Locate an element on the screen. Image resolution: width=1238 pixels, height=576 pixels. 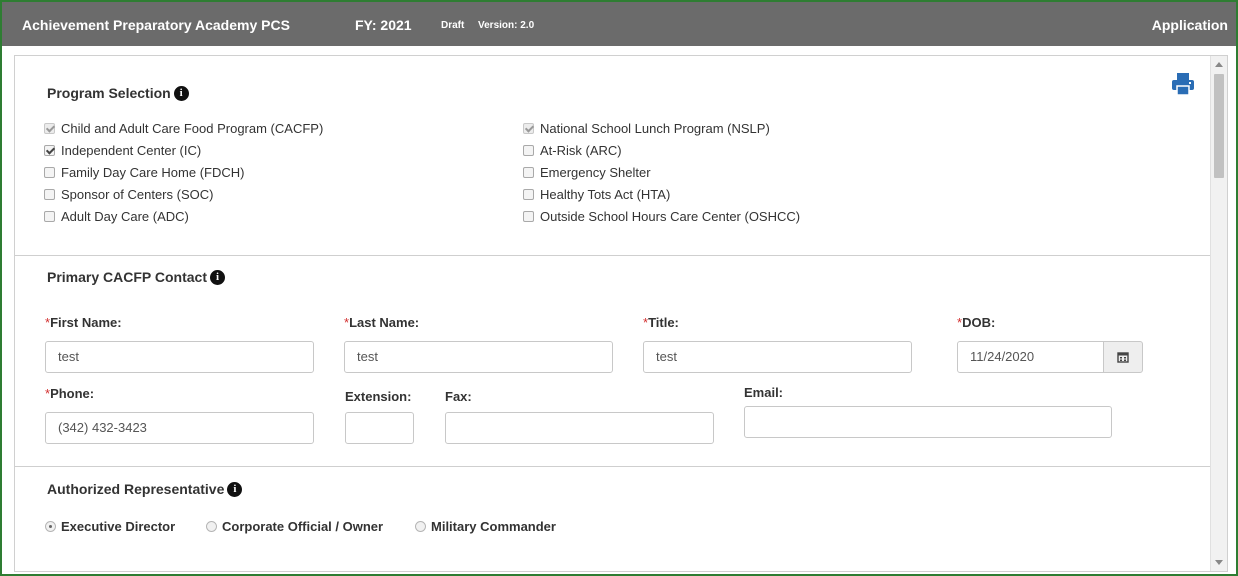
phone-label-text: Phone: is located at coordinates (72, 393).